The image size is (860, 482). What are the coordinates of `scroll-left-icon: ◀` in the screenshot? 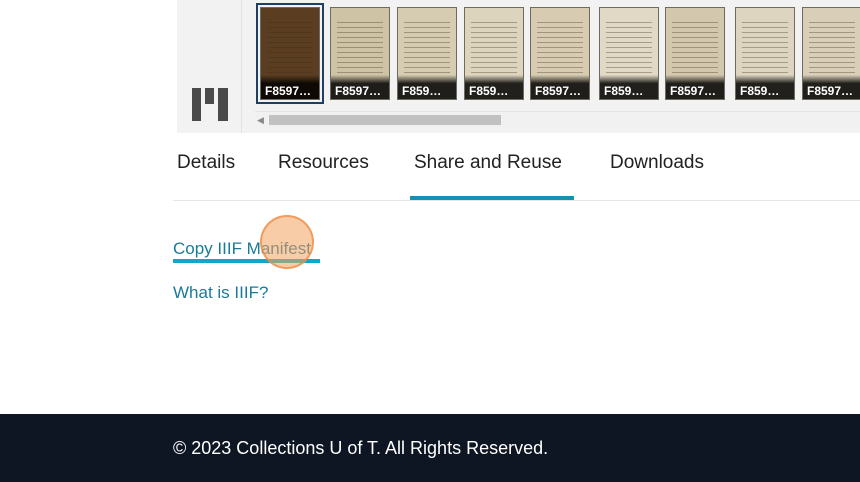 It's located at (260, 120).